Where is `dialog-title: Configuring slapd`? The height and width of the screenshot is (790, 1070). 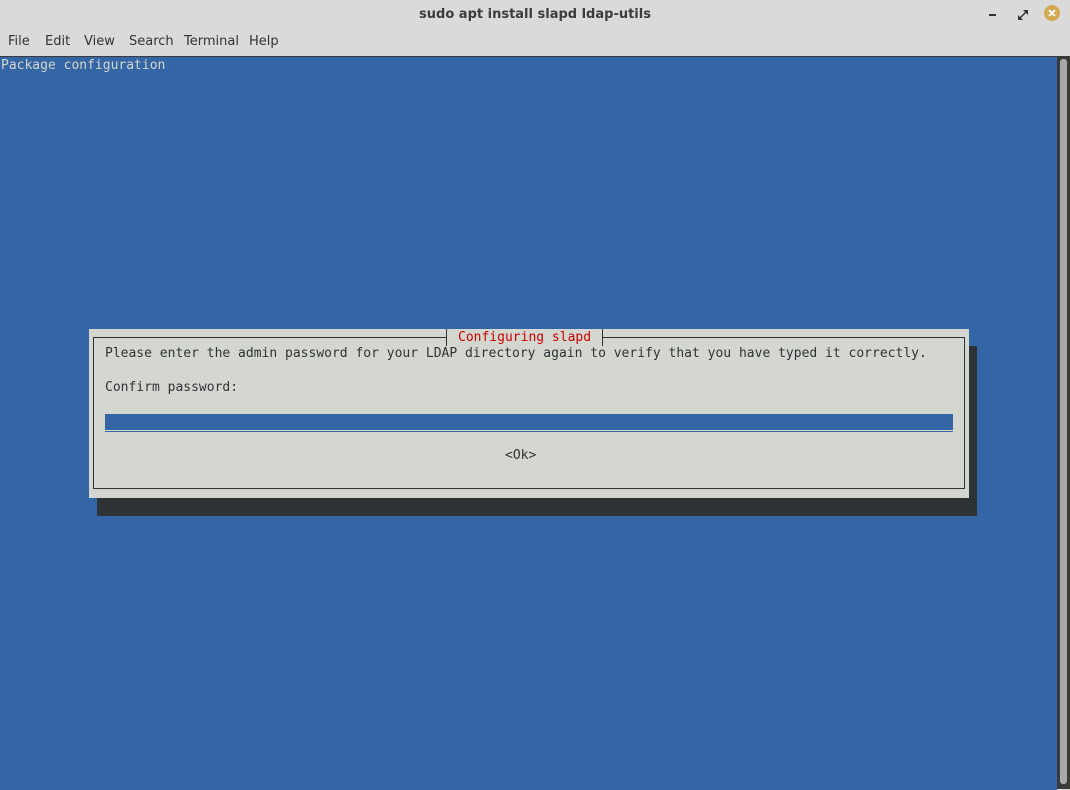
dialog-title: Configuring slapd is located at coordinates (525, 337).